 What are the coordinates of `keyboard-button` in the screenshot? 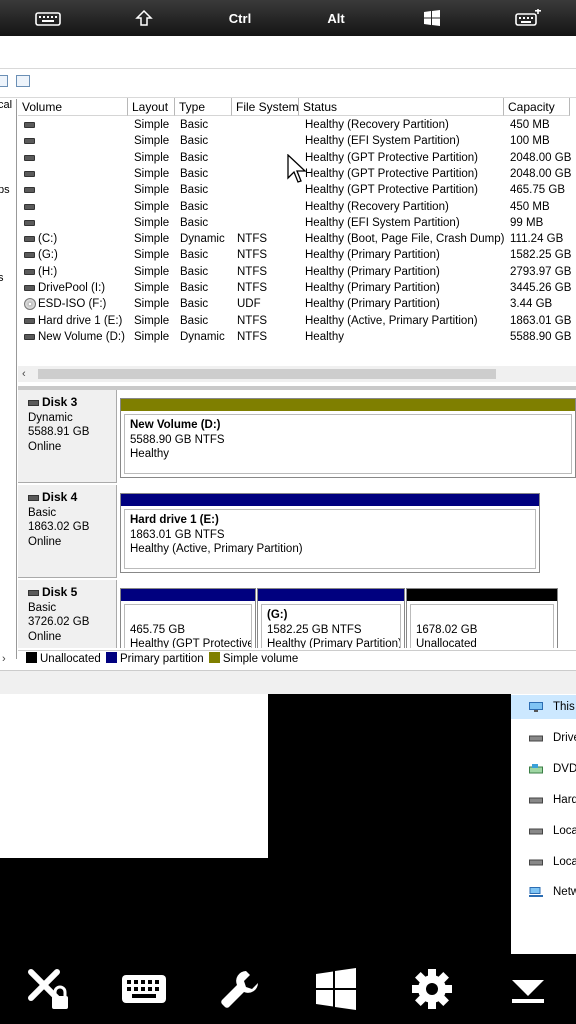 It's located at (144, 989).